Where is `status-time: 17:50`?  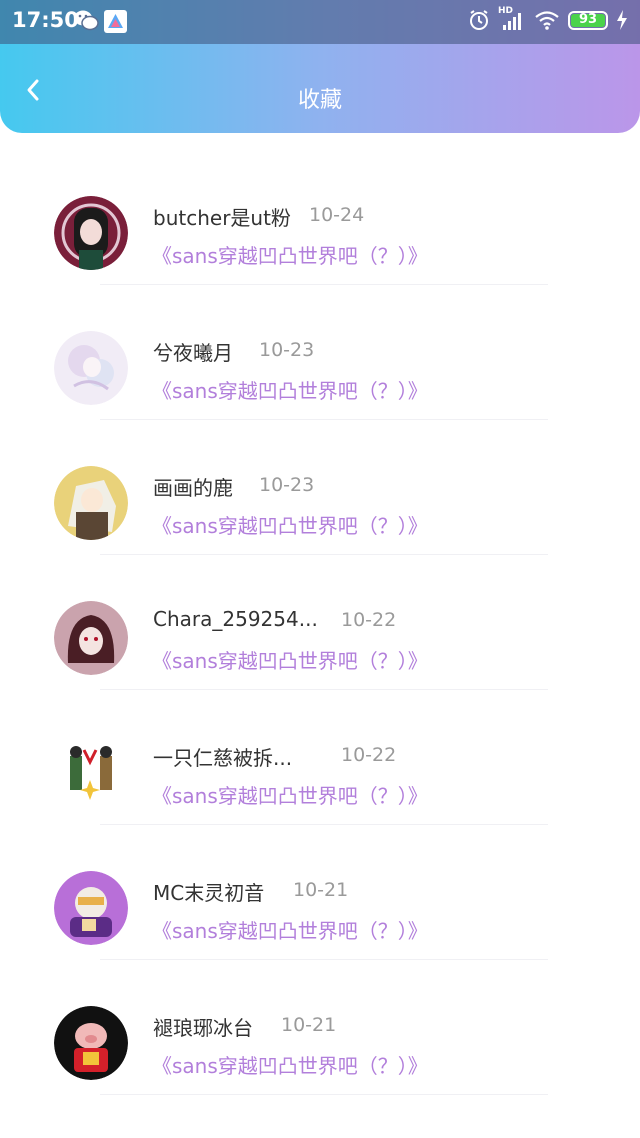
status-time: 17:50 is located at coordinates (45, 20).